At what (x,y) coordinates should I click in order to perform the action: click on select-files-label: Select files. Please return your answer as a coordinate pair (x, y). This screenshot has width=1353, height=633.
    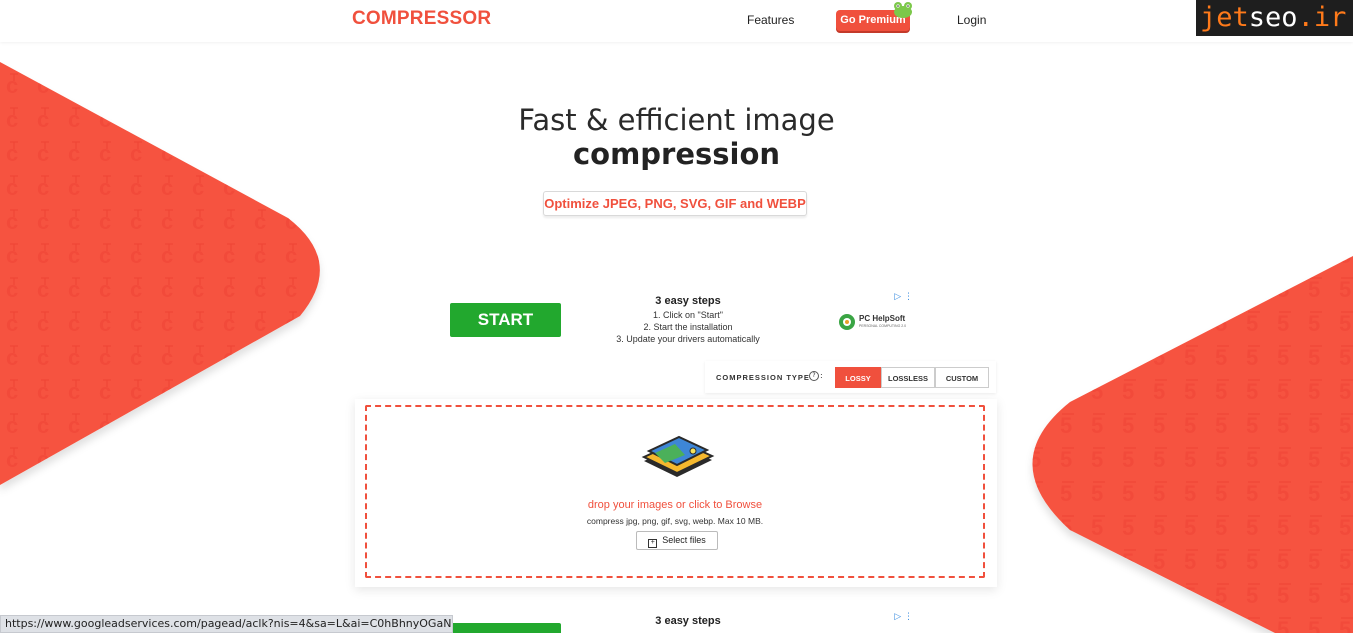
    Looking at the image, I should click on (684, 540).